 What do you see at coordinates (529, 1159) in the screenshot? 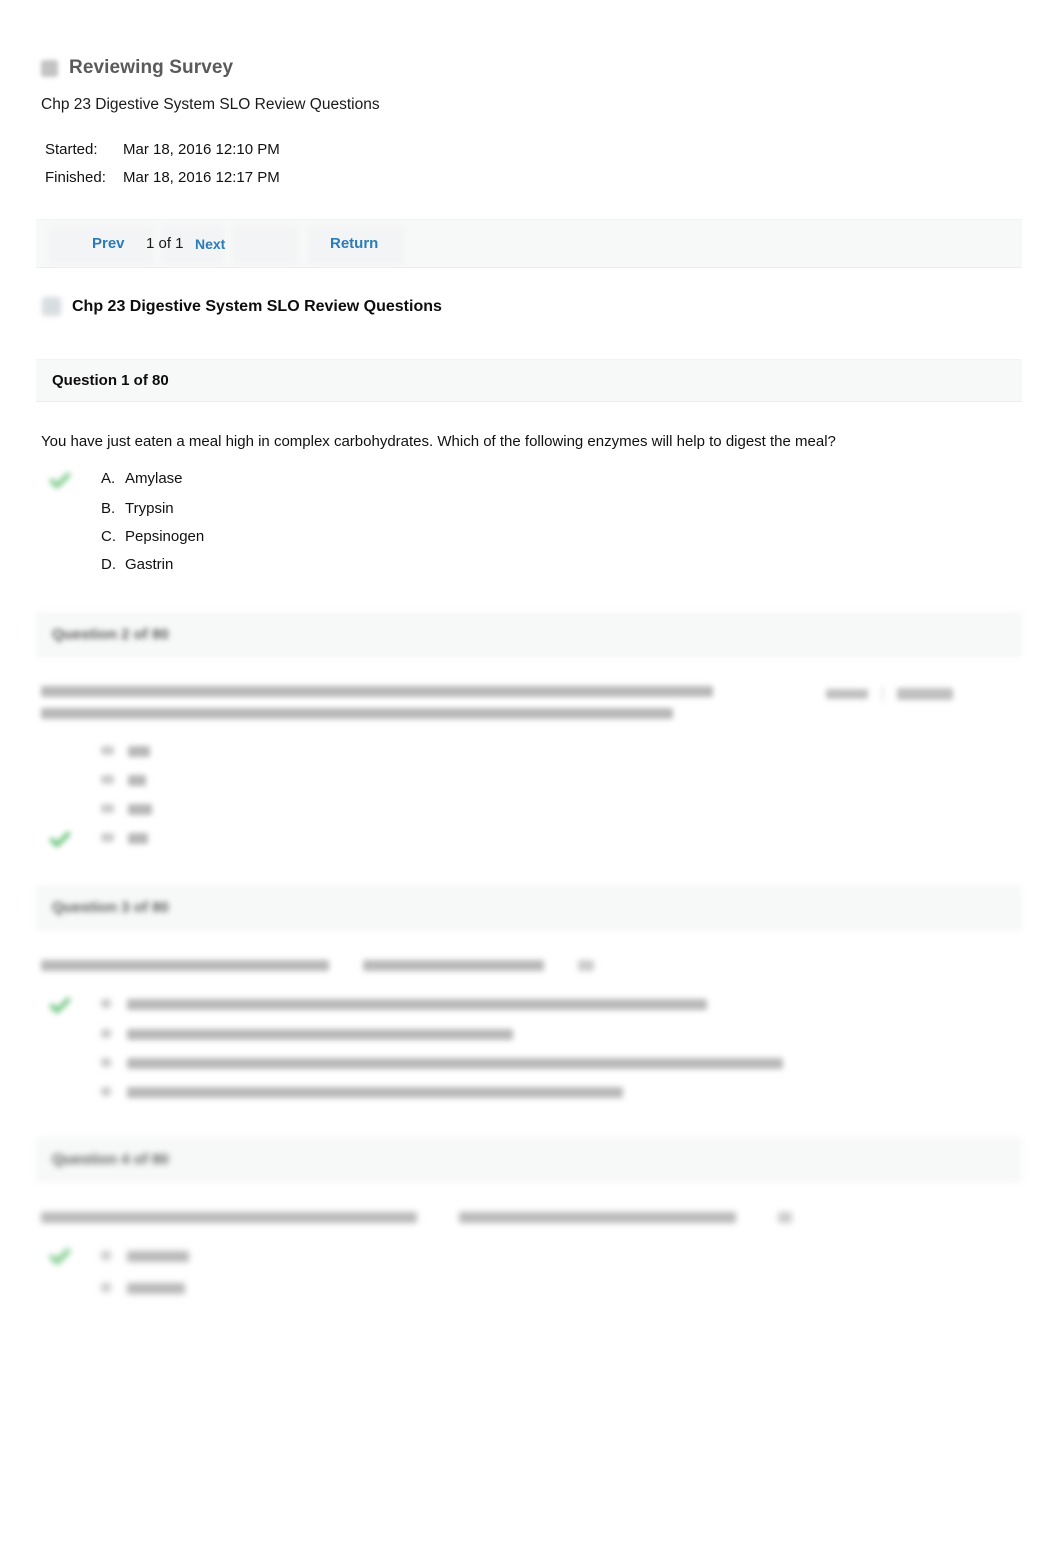
I see `question-4-header: Question 4 of 80` at bounding box center [529, 1159].